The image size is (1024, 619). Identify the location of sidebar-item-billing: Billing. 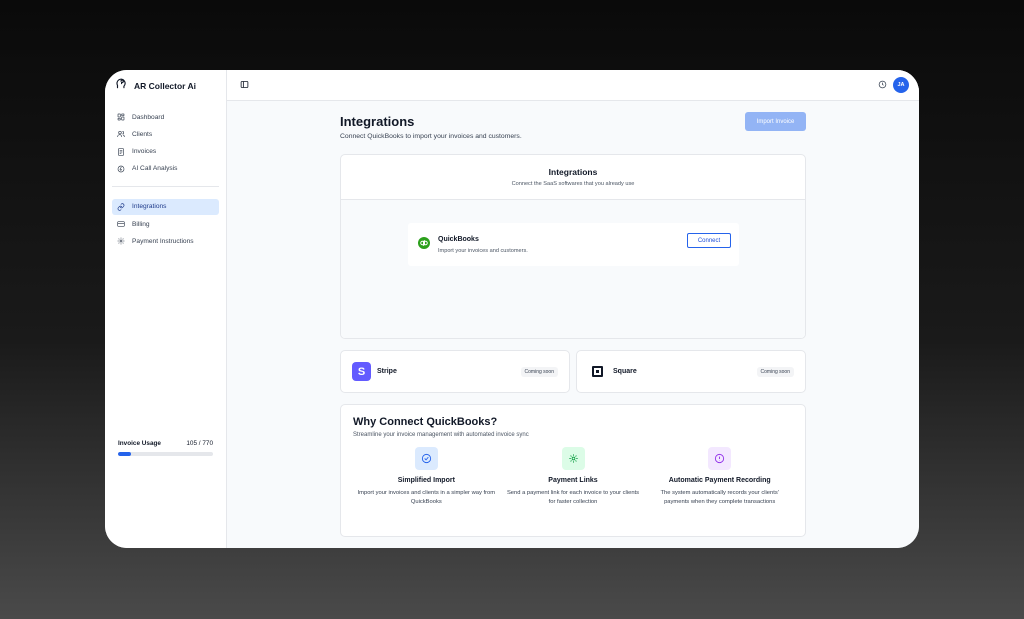
(165, 224).